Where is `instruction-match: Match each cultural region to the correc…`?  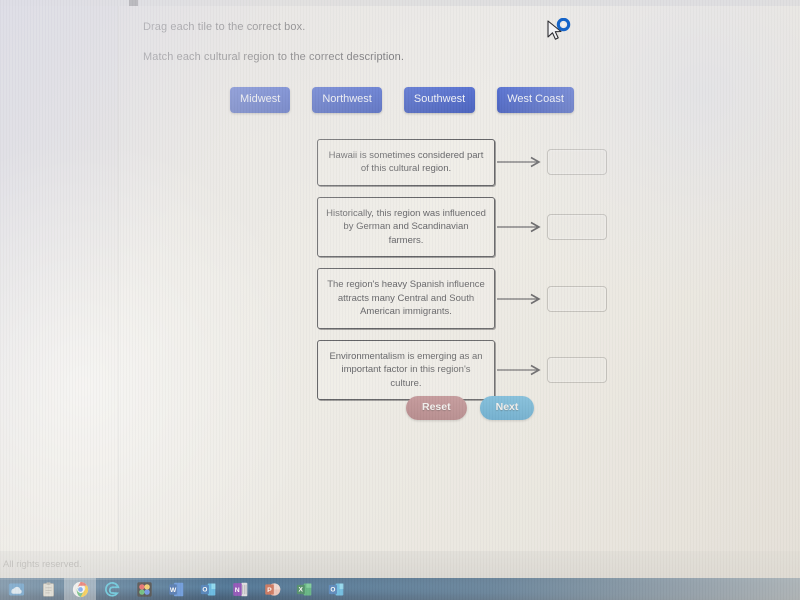 instruction-match: Match each cultural region to the correc… is located at coordinates (273, 57).